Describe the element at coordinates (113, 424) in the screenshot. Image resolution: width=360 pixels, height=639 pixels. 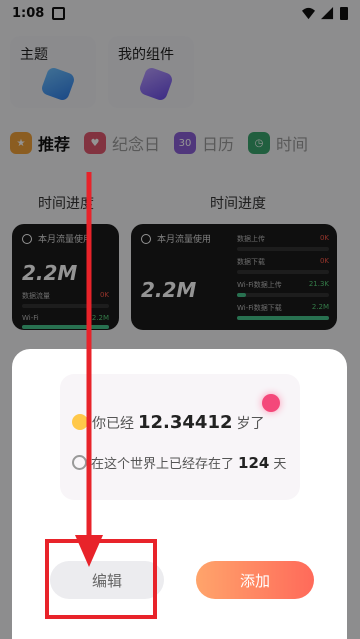
I see `age-prefix: 你已经` at that location.